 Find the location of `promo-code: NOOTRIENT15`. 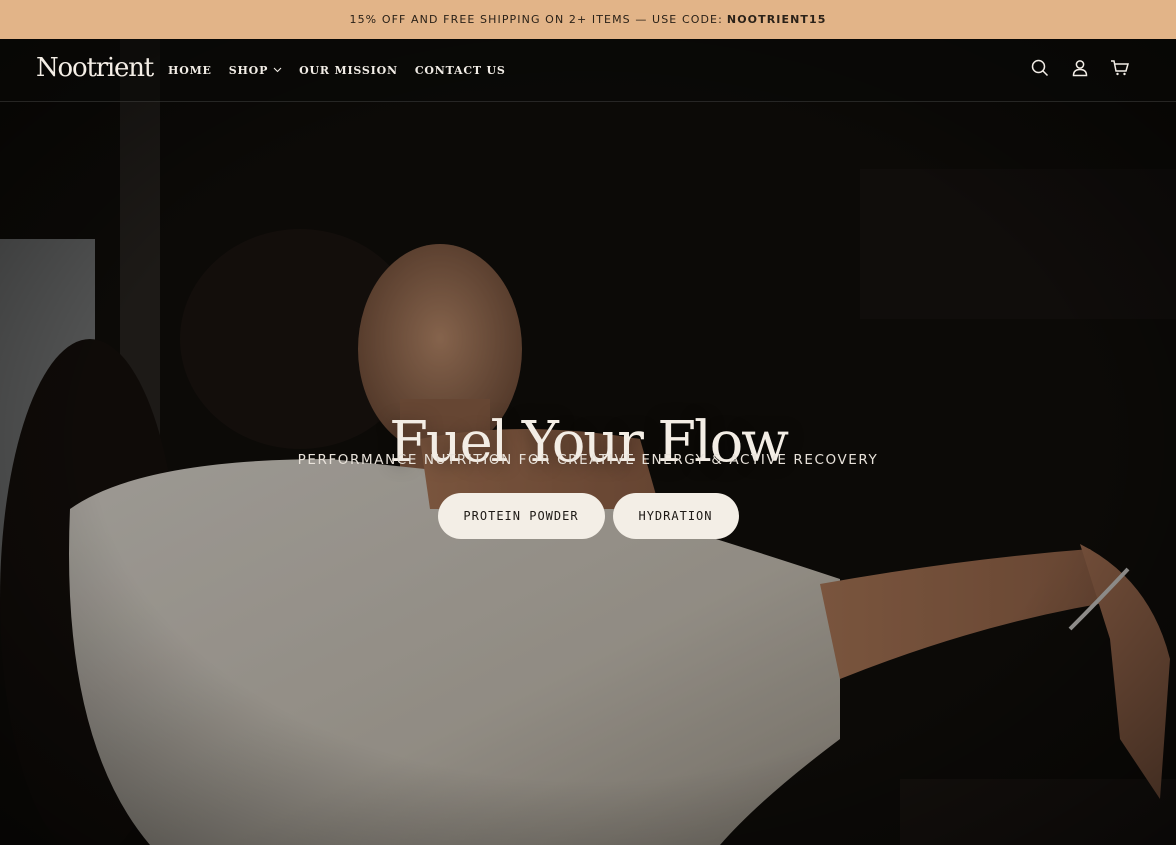

promo-code: NOOTRIENT15 is located at coordinates (776, 19).